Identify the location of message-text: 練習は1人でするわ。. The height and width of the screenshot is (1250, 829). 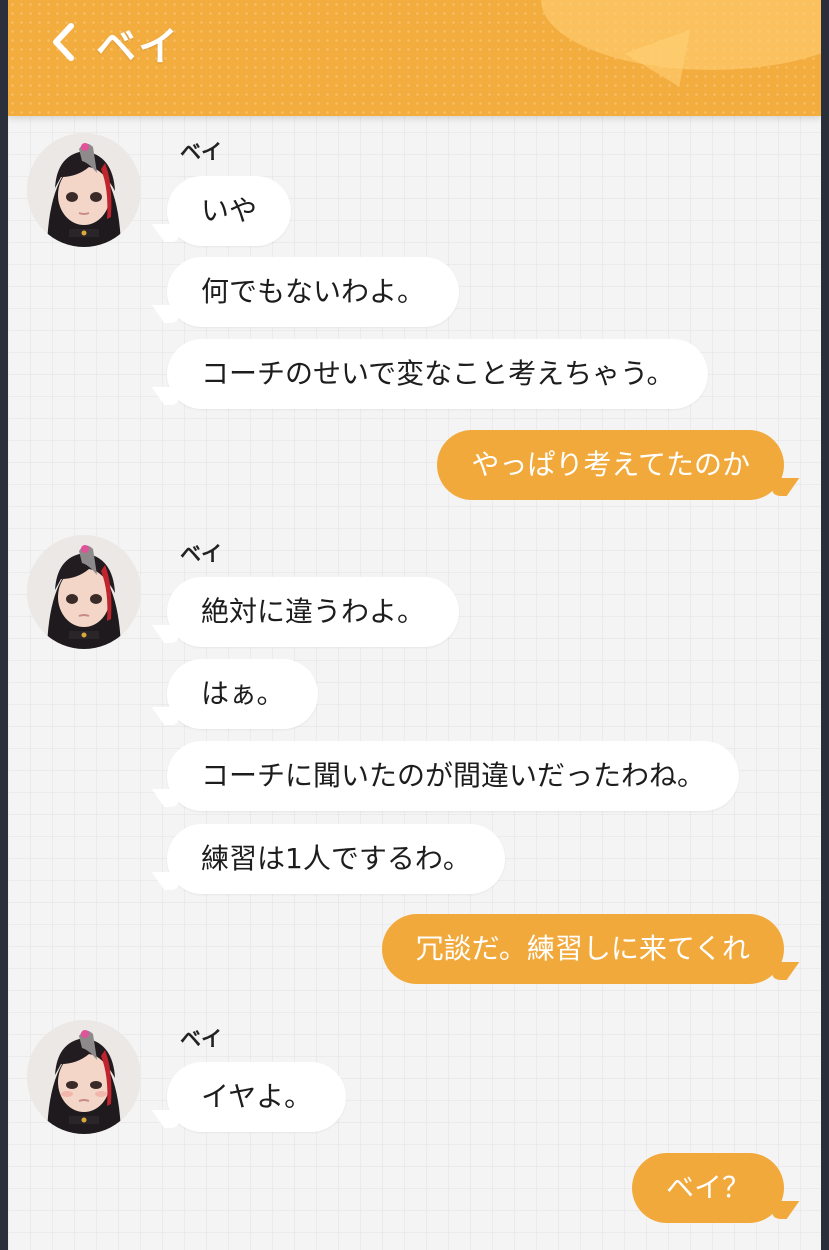
(336, 858).